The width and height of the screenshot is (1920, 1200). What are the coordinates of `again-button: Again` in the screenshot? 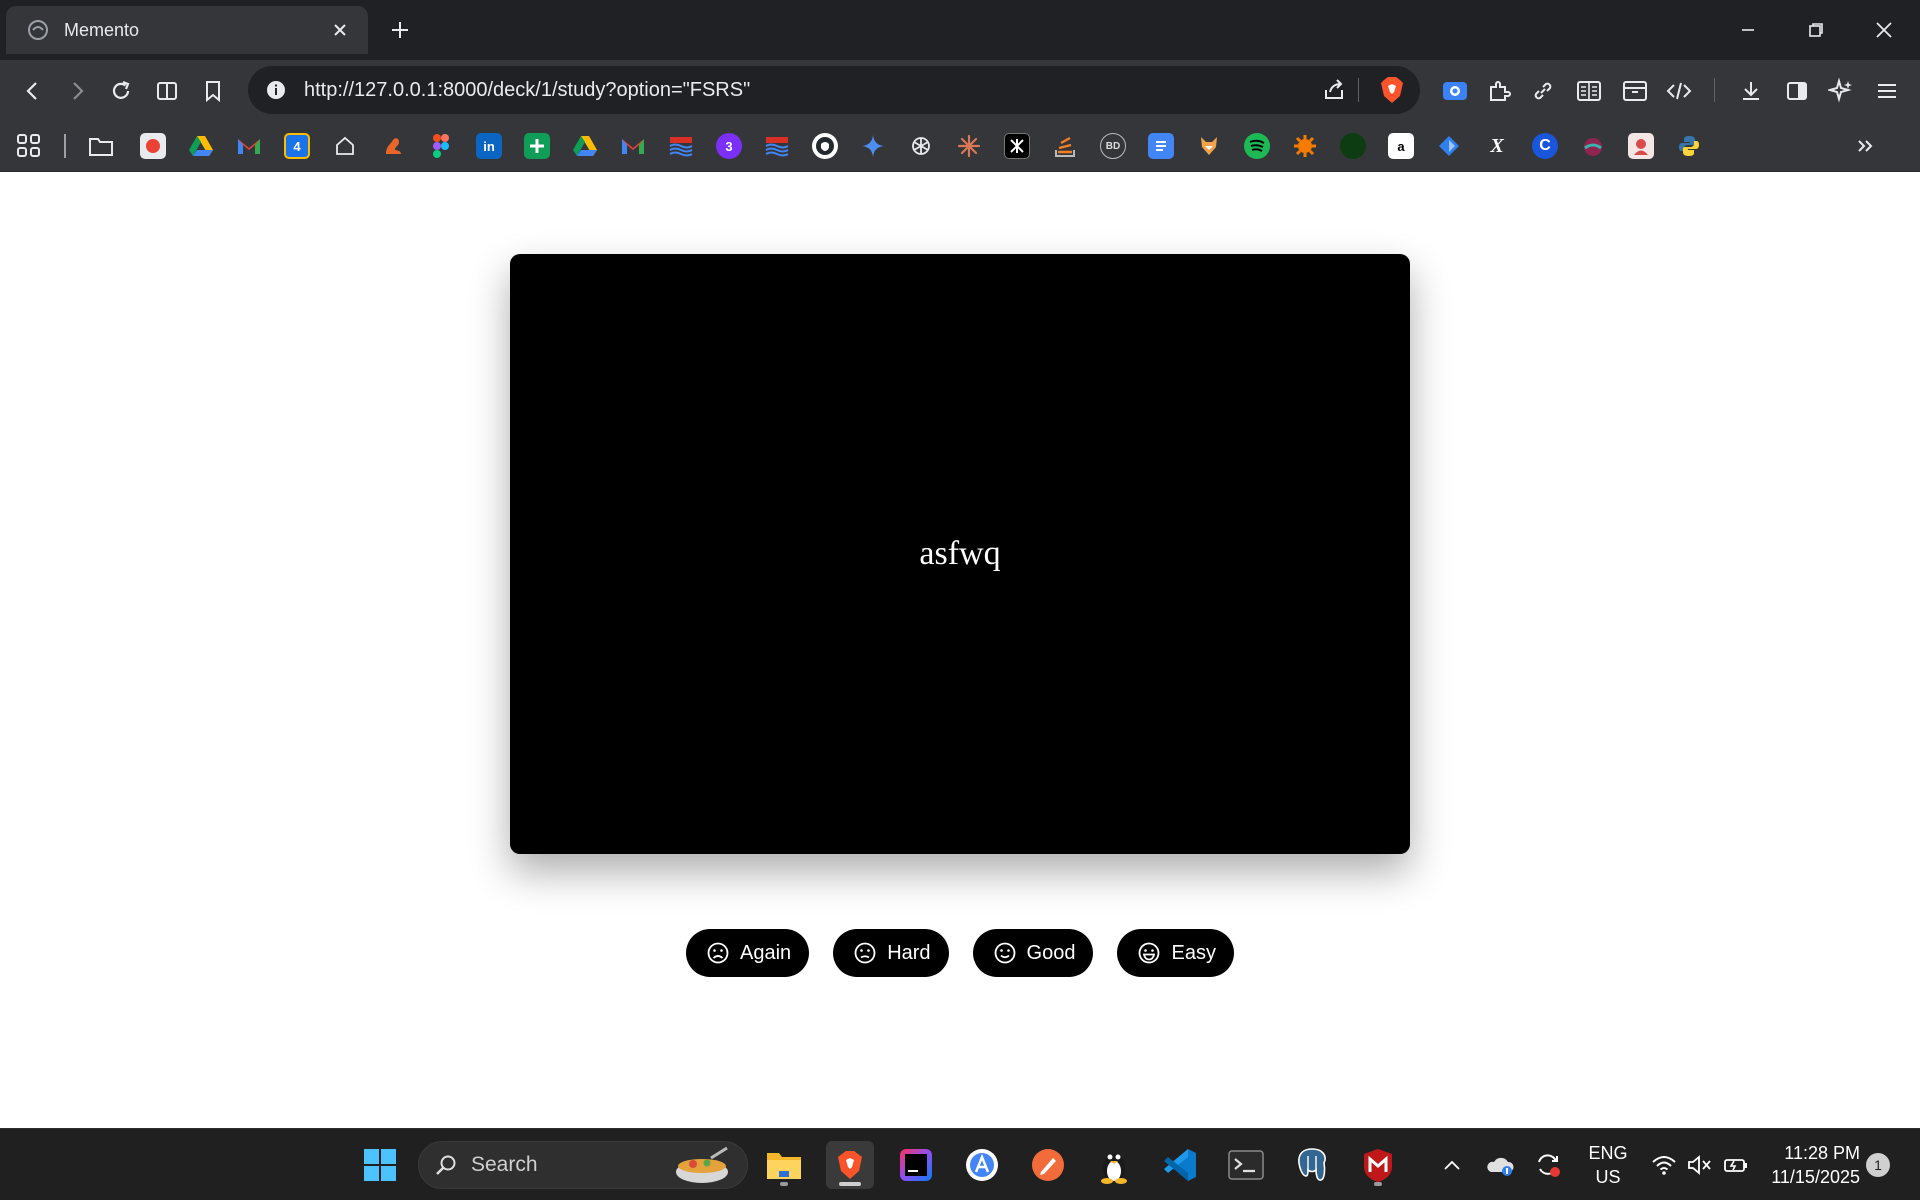 It's located at (748, 953).